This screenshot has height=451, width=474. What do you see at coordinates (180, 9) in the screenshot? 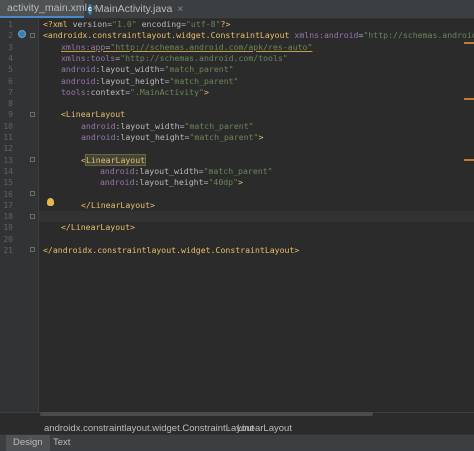
I see `close-icon: ×` at bounding box center [180, 9].